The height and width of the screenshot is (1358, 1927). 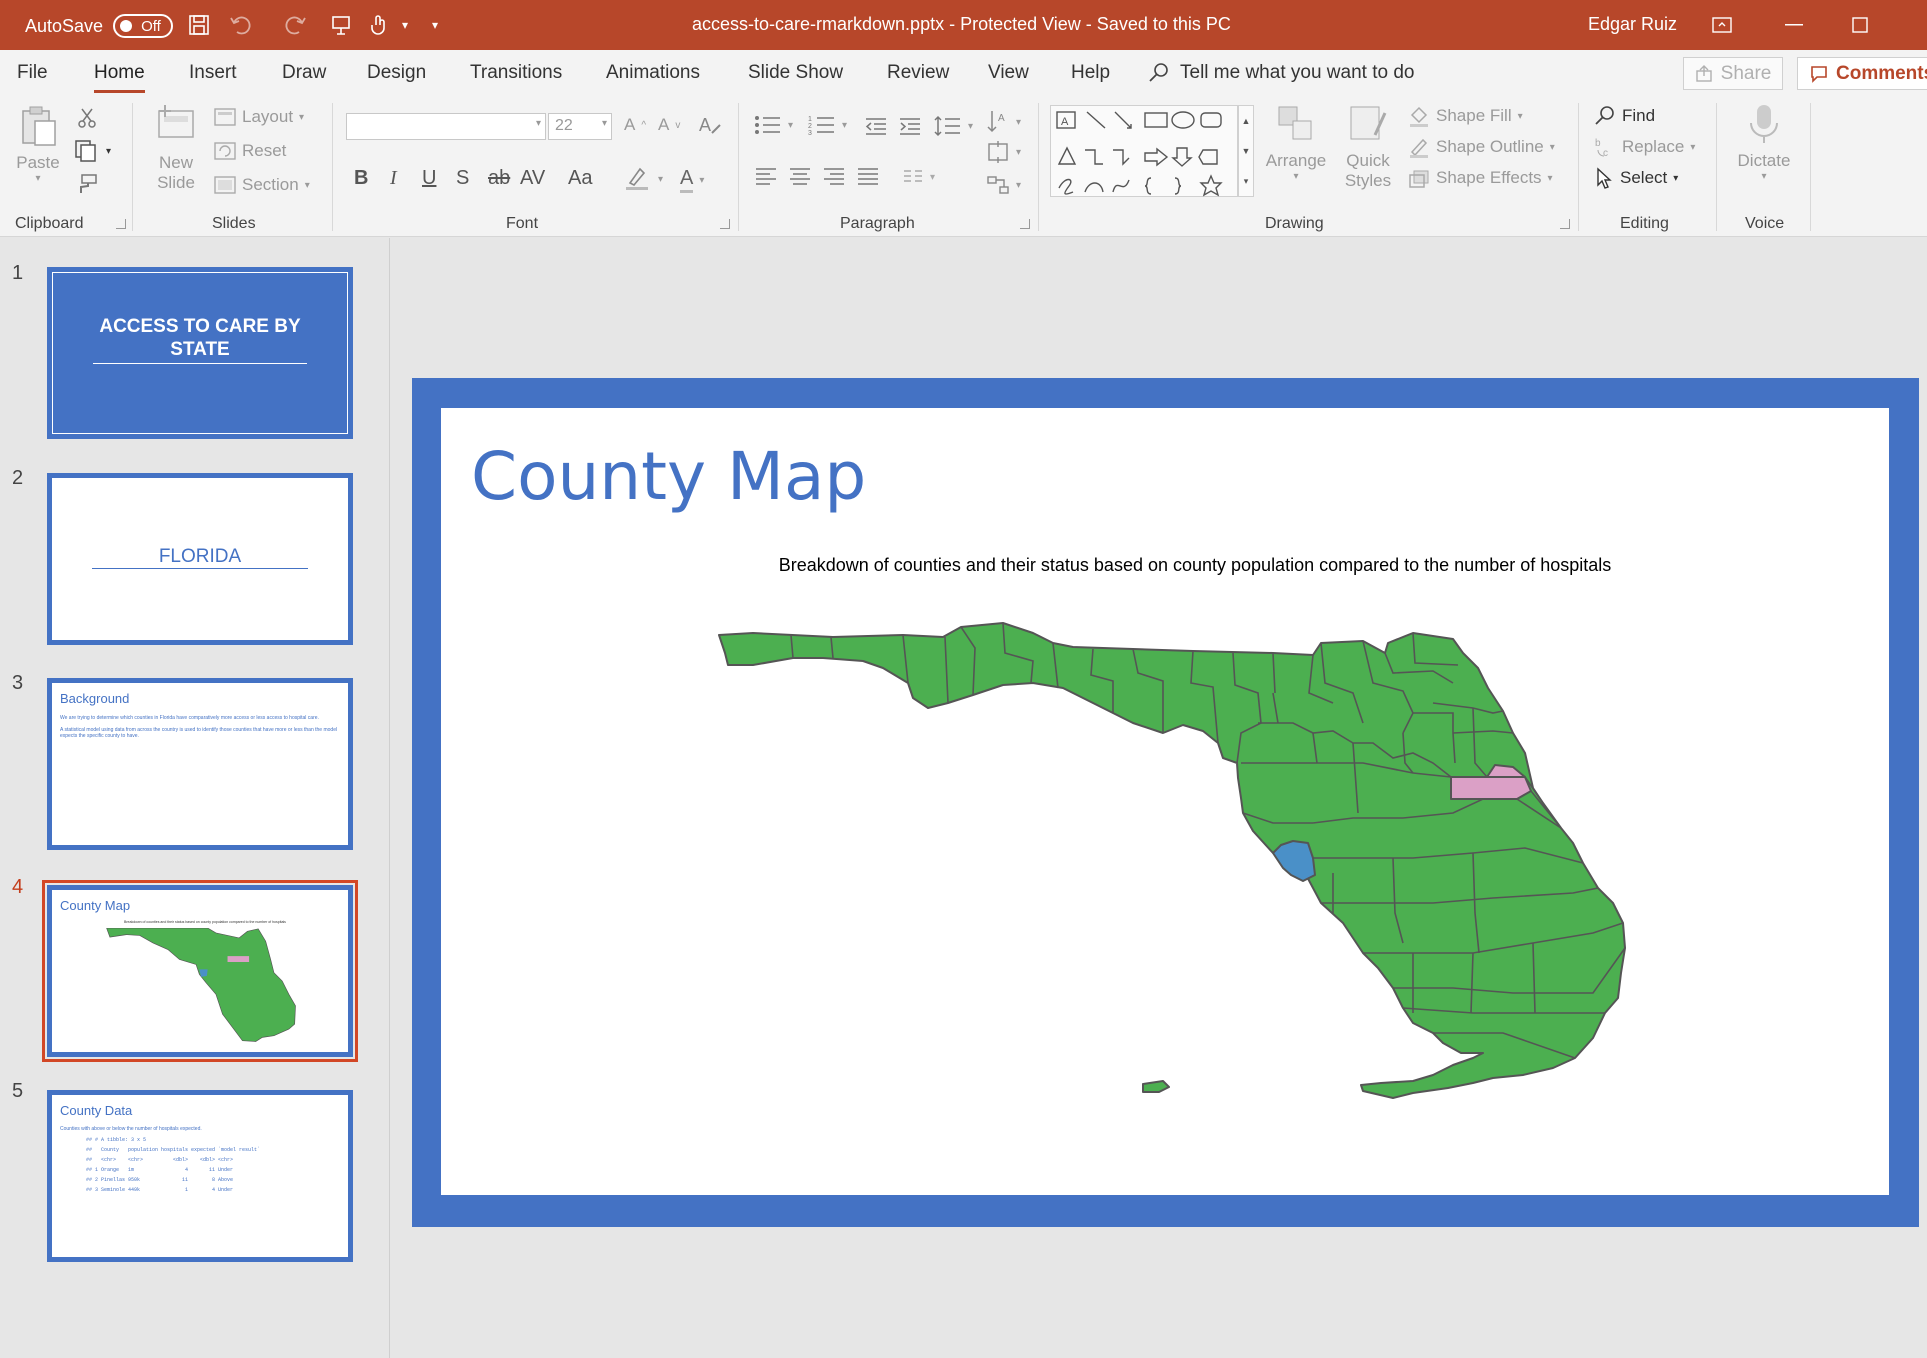 I want to click on character-spacing-button: AV, so click(x=532, y=178).